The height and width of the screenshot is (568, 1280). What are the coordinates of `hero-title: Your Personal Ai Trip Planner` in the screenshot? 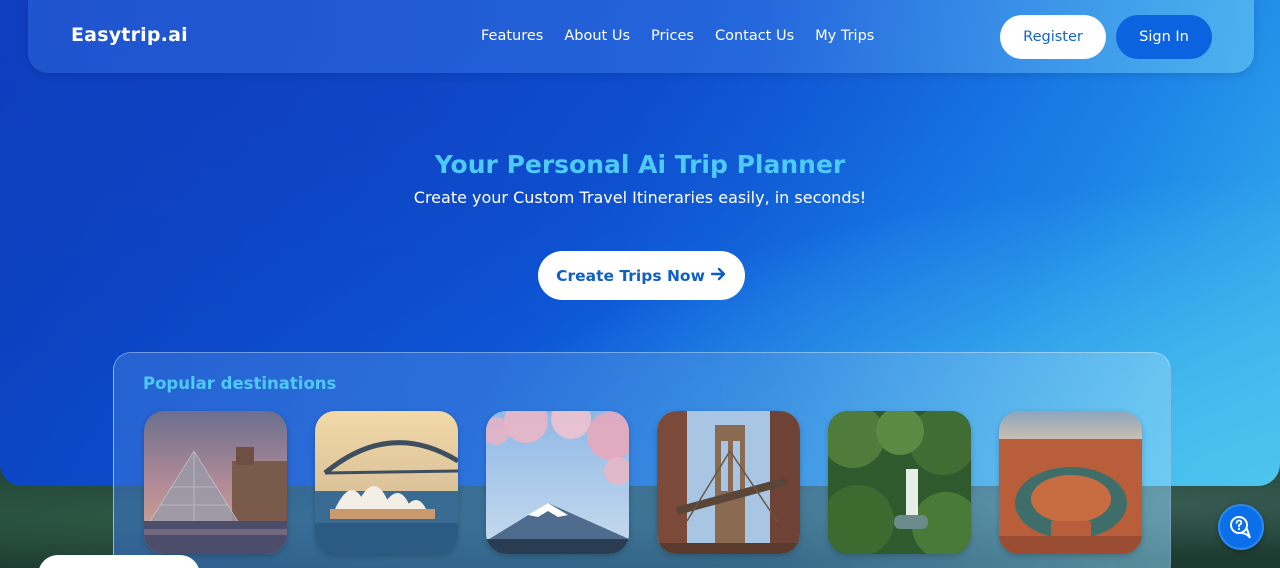 It's located at (640, 164).